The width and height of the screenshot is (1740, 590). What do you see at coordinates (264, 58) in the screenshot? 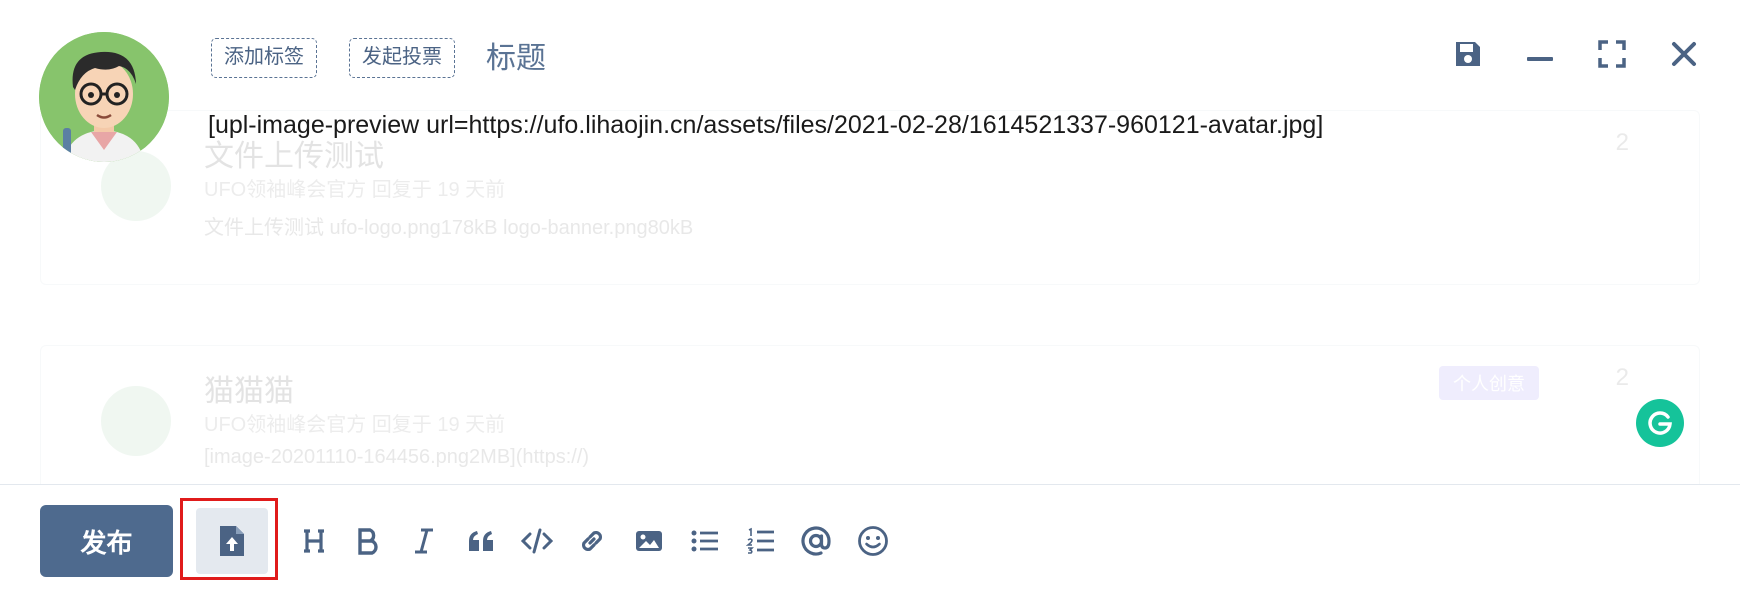
I see `add-tag-button: 添加标签` at bounding box center [264, 58].